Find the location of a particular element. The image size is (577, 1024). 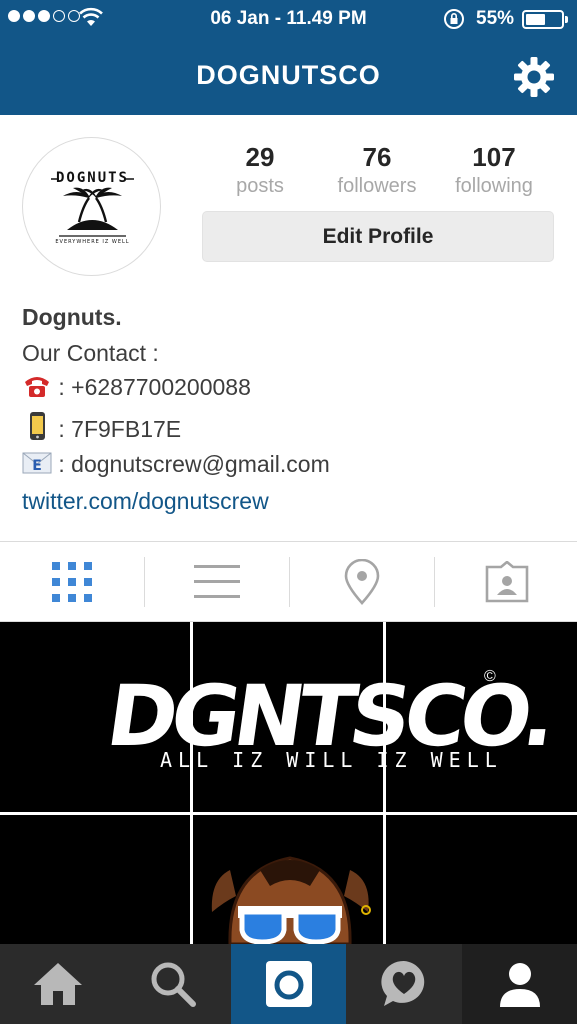

email-line: E : dognutscrew@gmail.com is located at coordinates (176, 464).